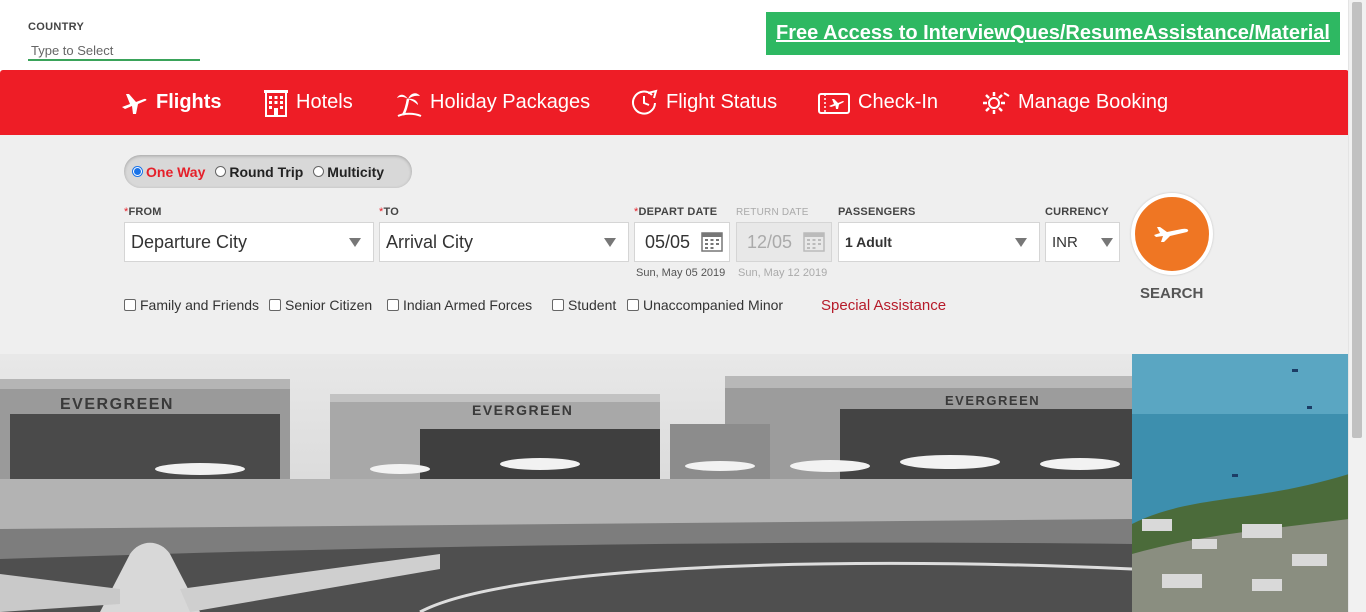 This screenshot has height=612, width=1366. Describe the element at coordinates (176, 171) in the screenshot. I see `trip-one-way-label: One Way` at that location.